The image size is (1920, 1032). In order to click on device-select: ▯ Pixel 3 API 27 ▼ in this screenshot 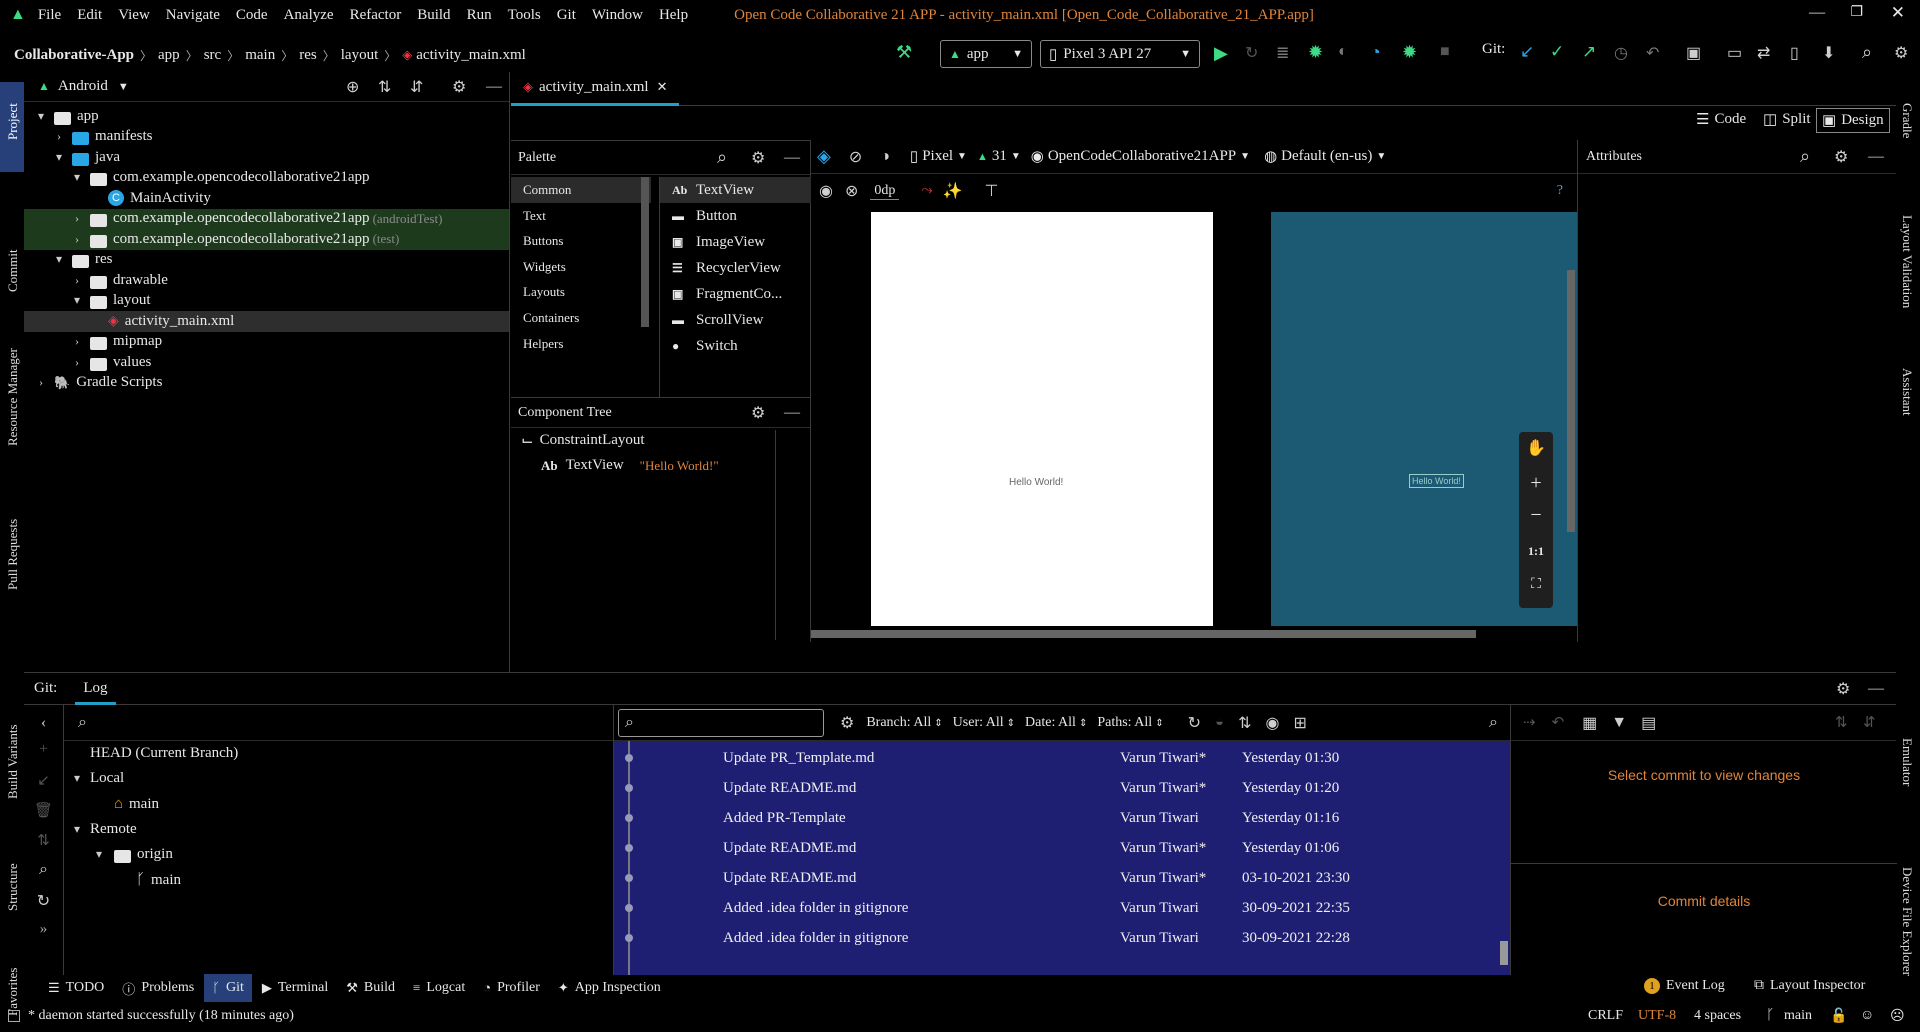, I will do `click(1120, 54)`.